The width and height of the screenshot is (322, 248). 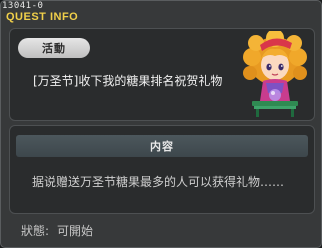 I want to click on quest-status: 狀態: 可開始, so click(x=57, y=230).